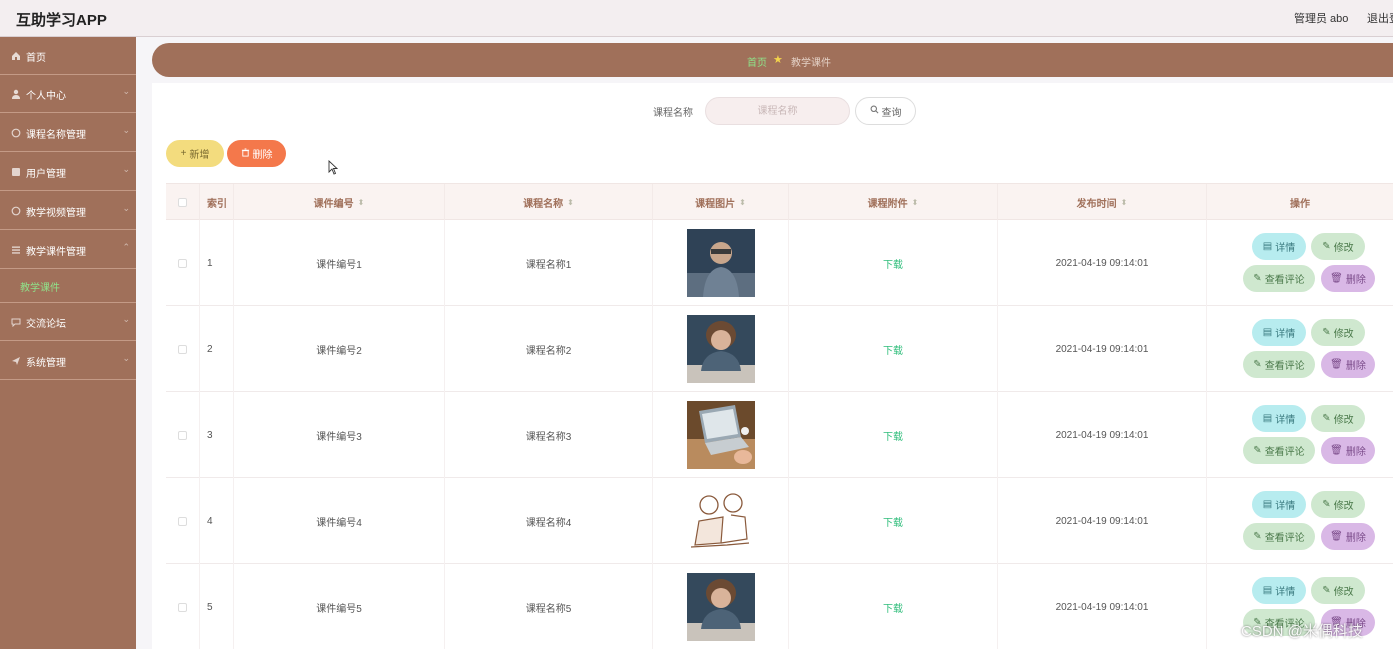 This screenshot has width=1393, height=649. I want to click on query-button: 查询, so click(885, 111).